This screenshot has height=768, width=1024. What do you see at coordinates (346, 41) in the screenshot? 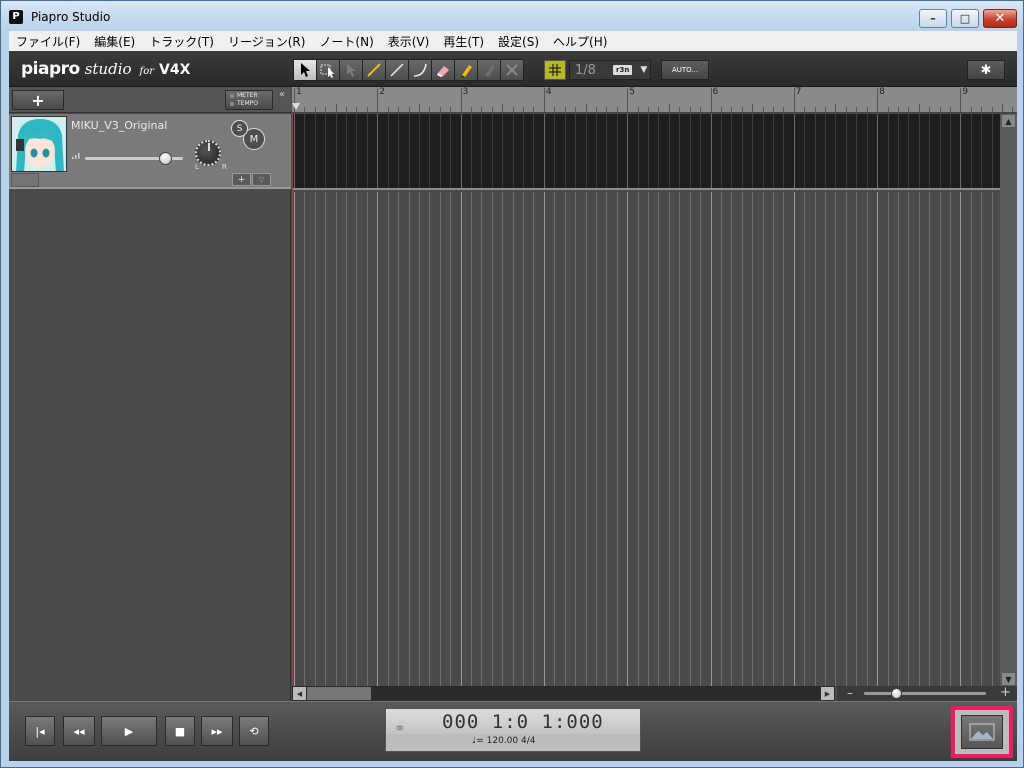
I see `menu-note: ノート(N)` at bounding box center [346, 41].